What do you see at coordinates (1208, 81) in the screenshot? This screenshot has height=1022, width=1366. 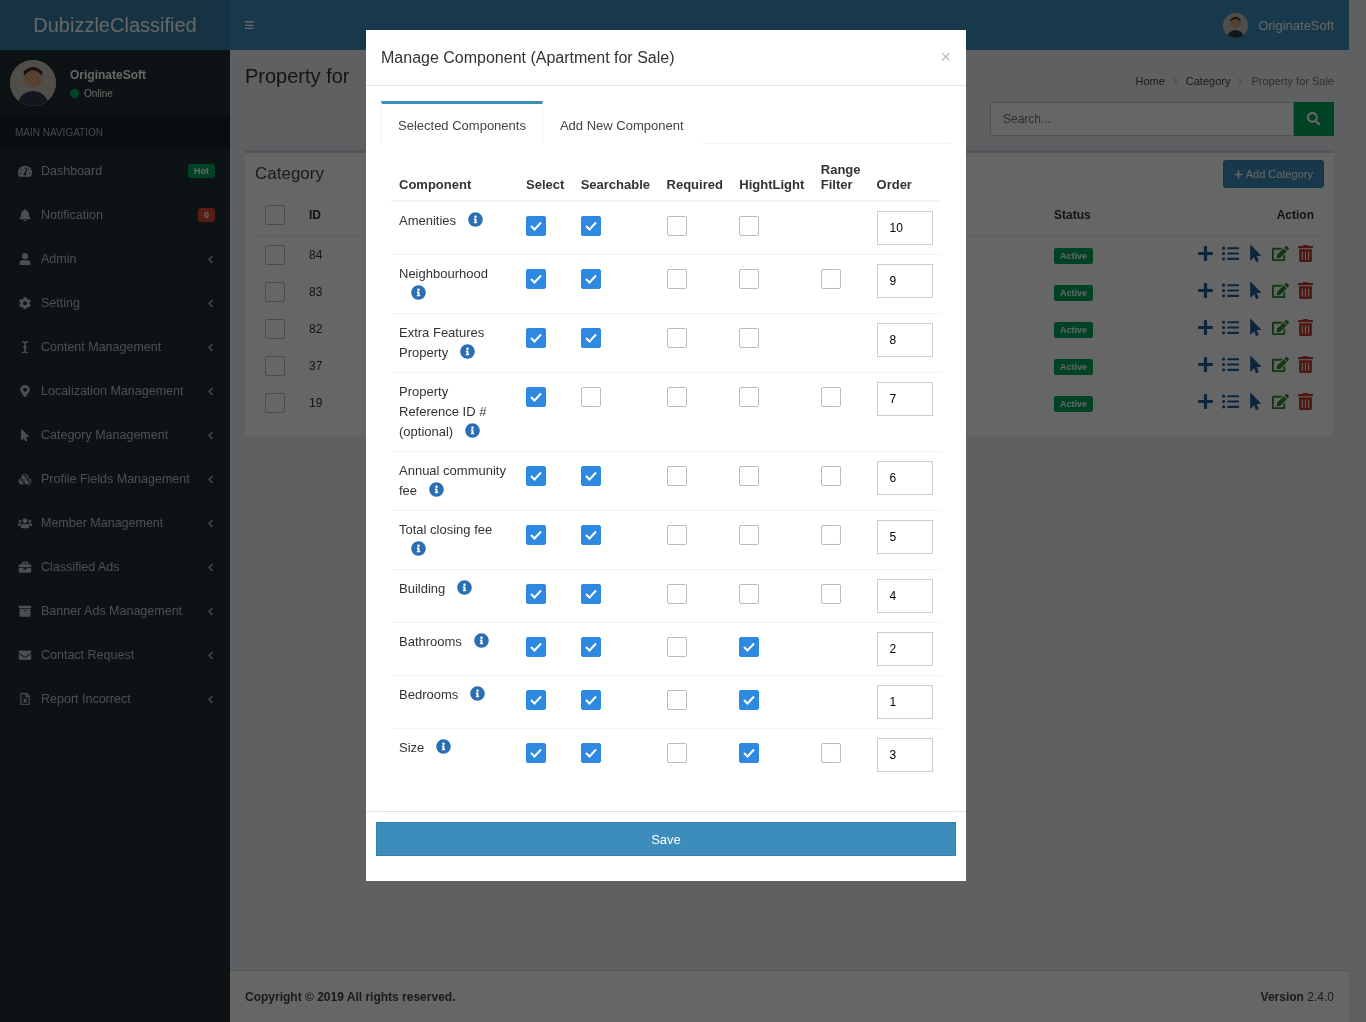 I see `breadcrumb-link: Category` at bounding box center [1208, 81].